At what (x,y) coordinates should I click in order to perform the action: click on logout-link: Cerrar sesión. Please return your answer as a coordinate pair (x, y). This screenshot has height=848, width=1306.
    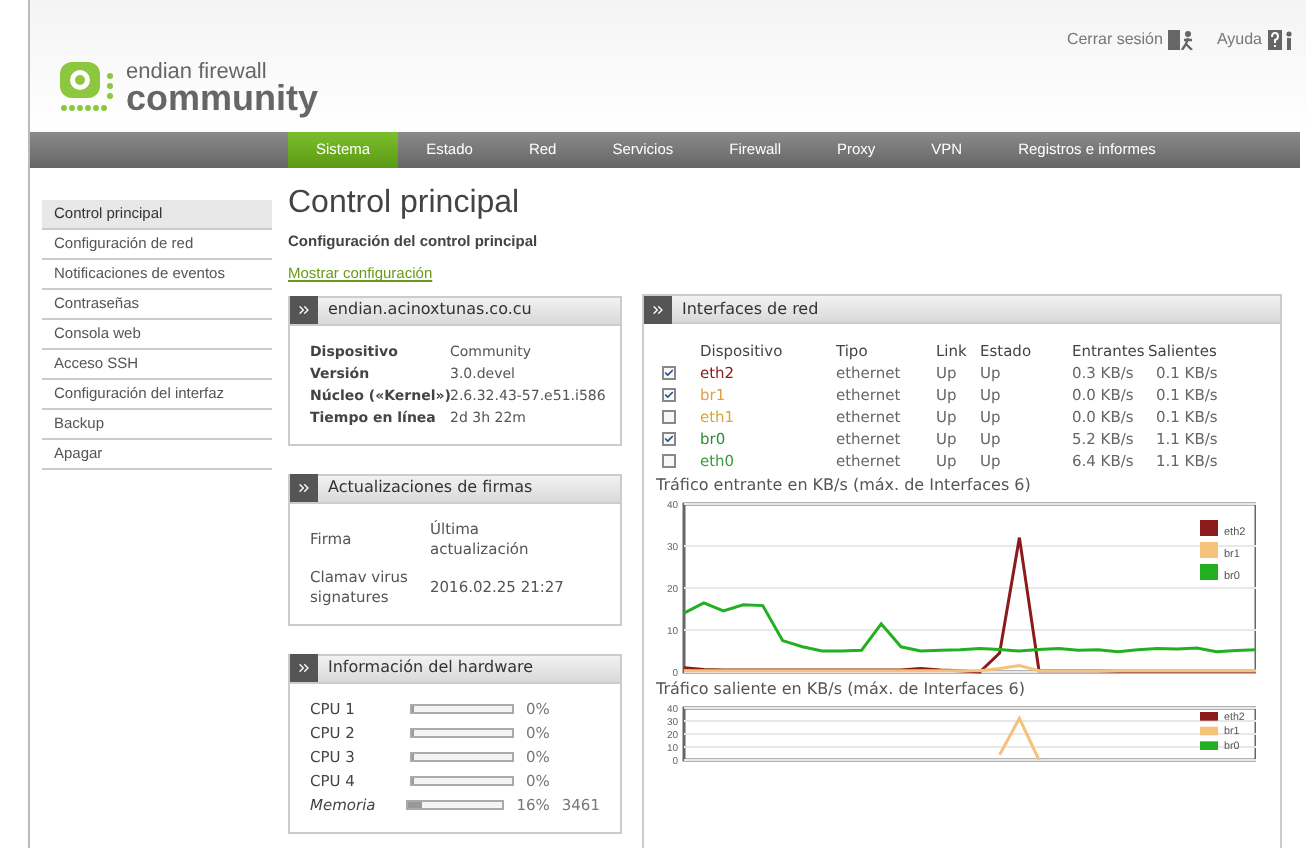
    Looking at the image, I should click on (1131, 40).